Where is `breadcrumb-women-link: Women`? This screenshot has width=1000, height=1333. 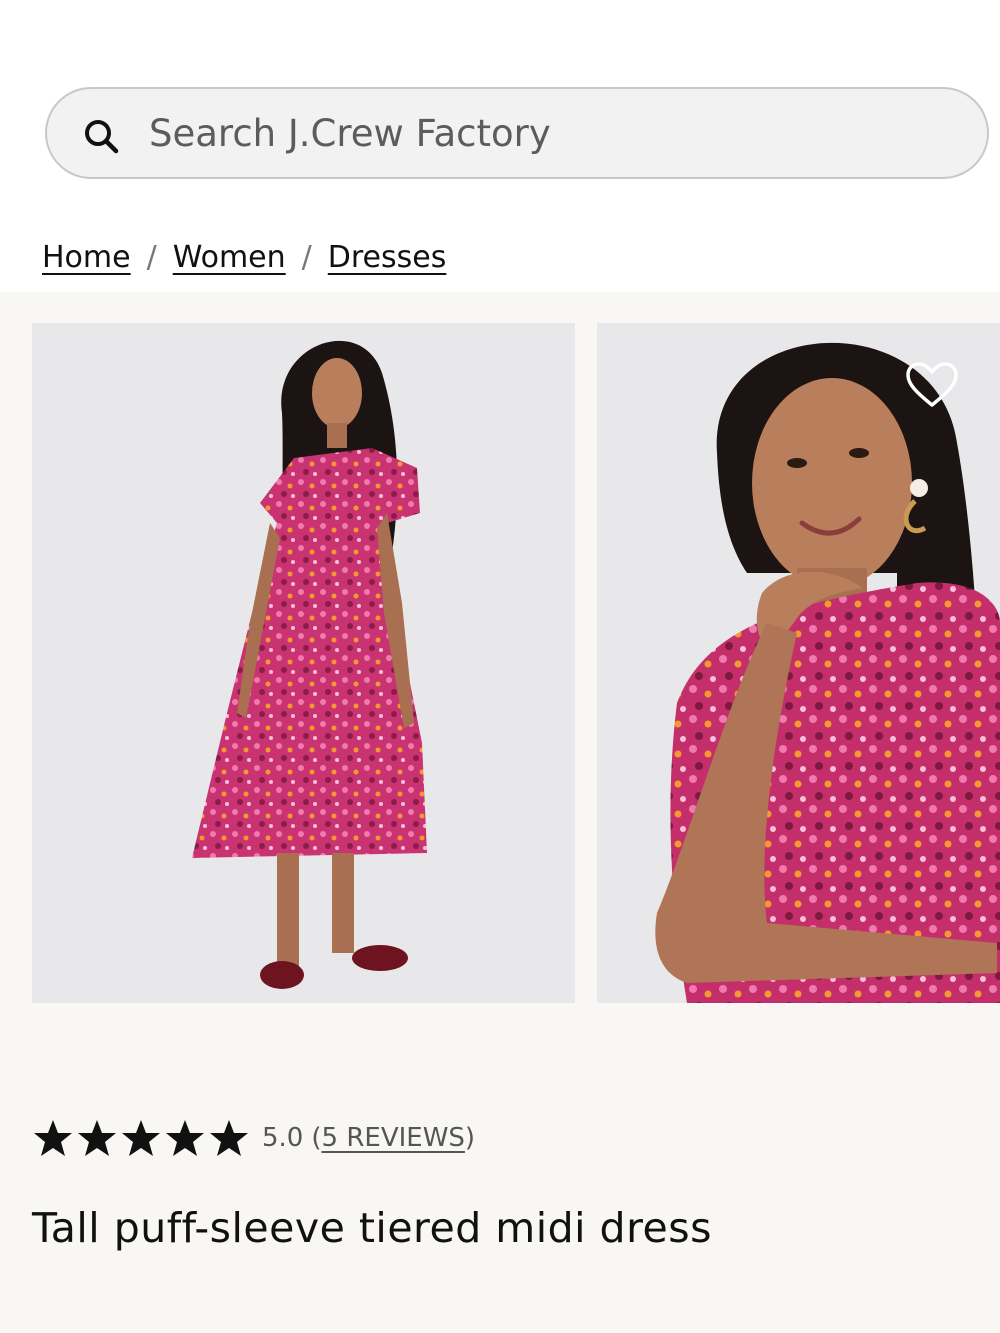
breadcrumb-women-link: Women is located at coordinates (229, 257).